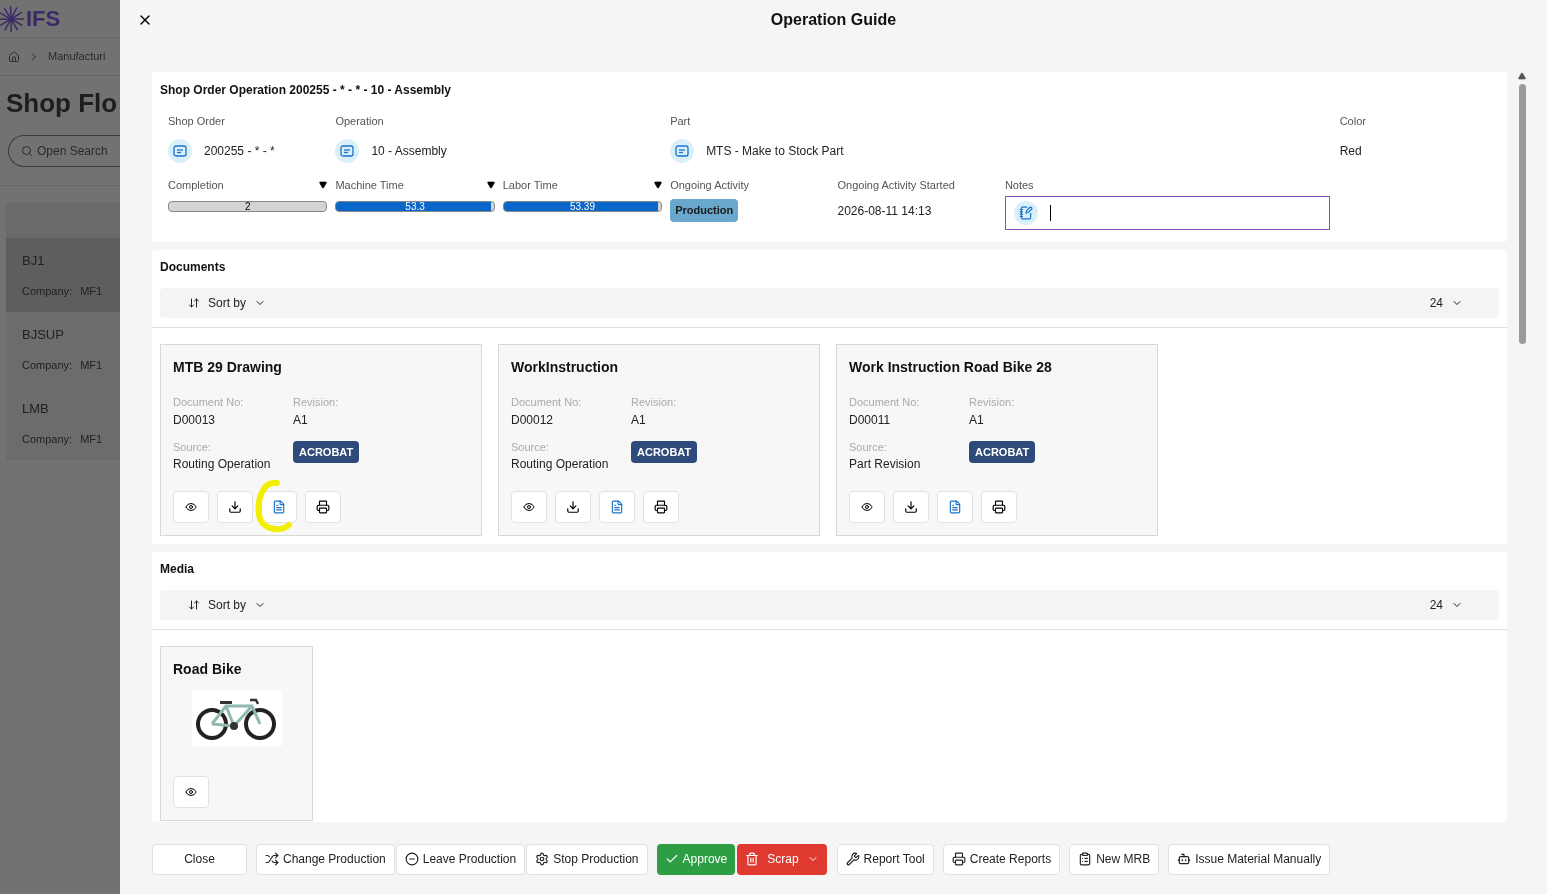 This screenshot has width=1547, height=894. I want to click on field-value: D00011, so click(870, 420).